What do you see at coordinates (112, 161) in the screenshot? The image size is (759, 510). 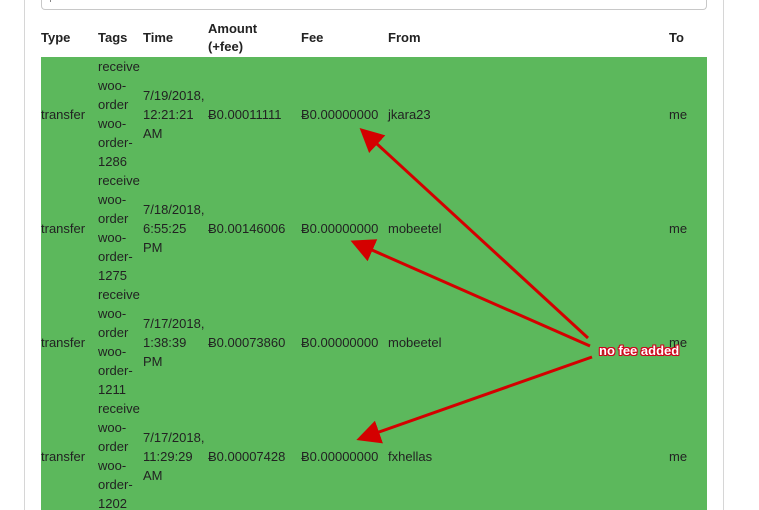 I see `tag-line: 1286` at bounding box center [112, 161].